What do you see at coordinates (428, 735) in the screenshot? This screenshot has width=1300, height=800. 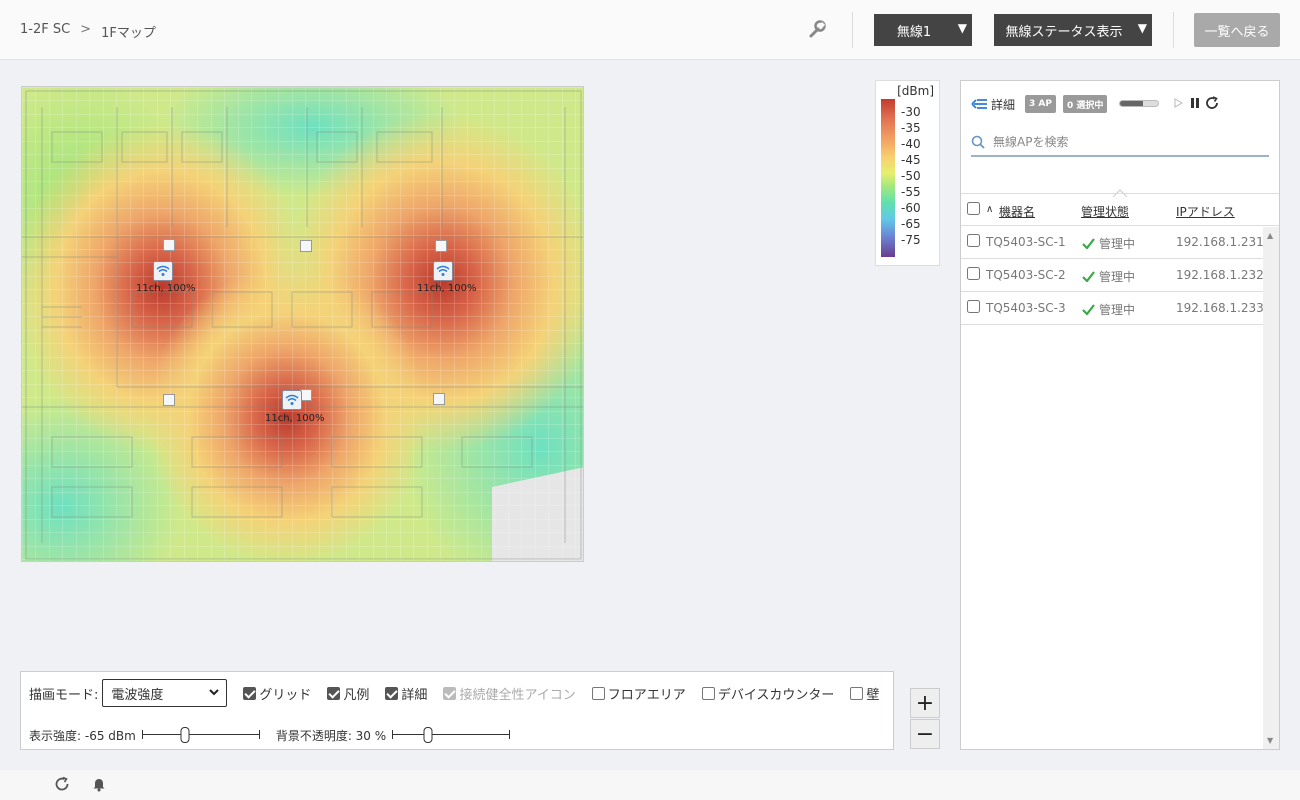 I see `opacity-slider-thumb` at bounding box center [428, 735].